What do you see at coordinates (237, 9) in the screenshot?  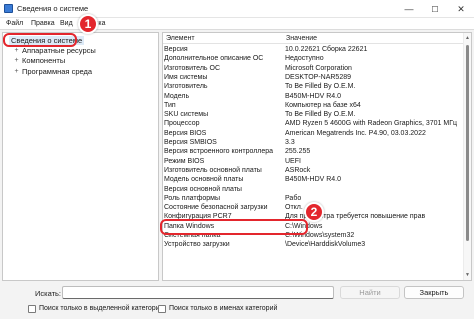 I see `title-bar: Сведения о системе — ☐ ✕` at bounding box center [237, 9].